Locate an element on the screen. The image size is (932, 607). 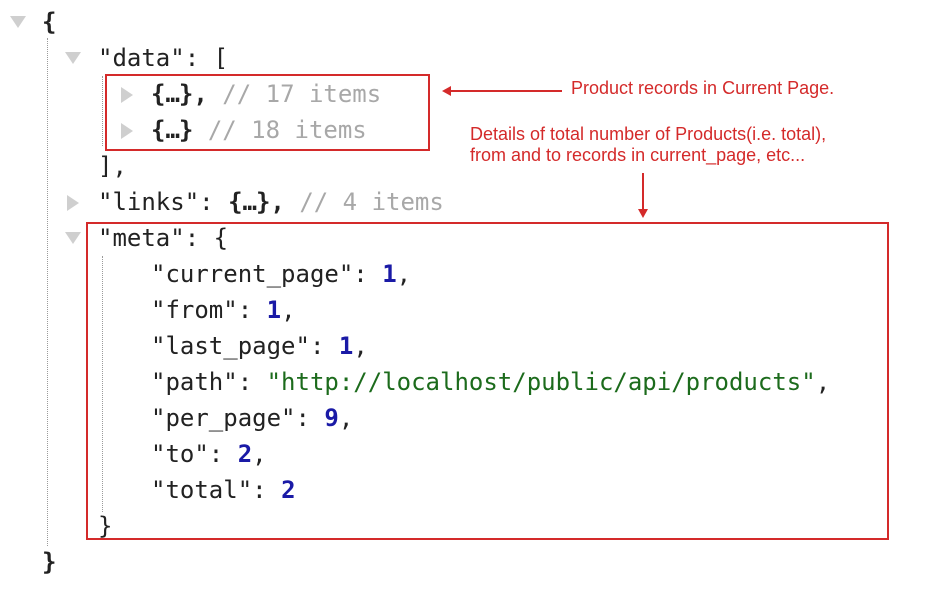
data-close-bracket: ], is located at coordinates (112, 166).